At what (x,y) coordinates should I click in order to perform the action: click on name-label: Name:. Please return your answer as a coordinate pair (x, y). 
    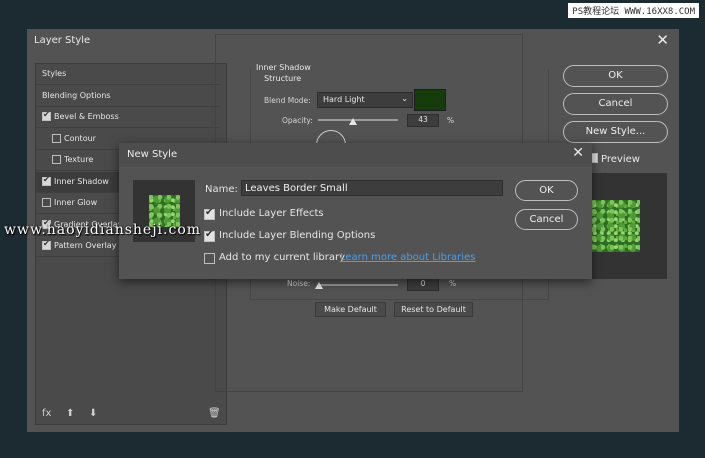
    Looking at the image, I should click on (221, 189).